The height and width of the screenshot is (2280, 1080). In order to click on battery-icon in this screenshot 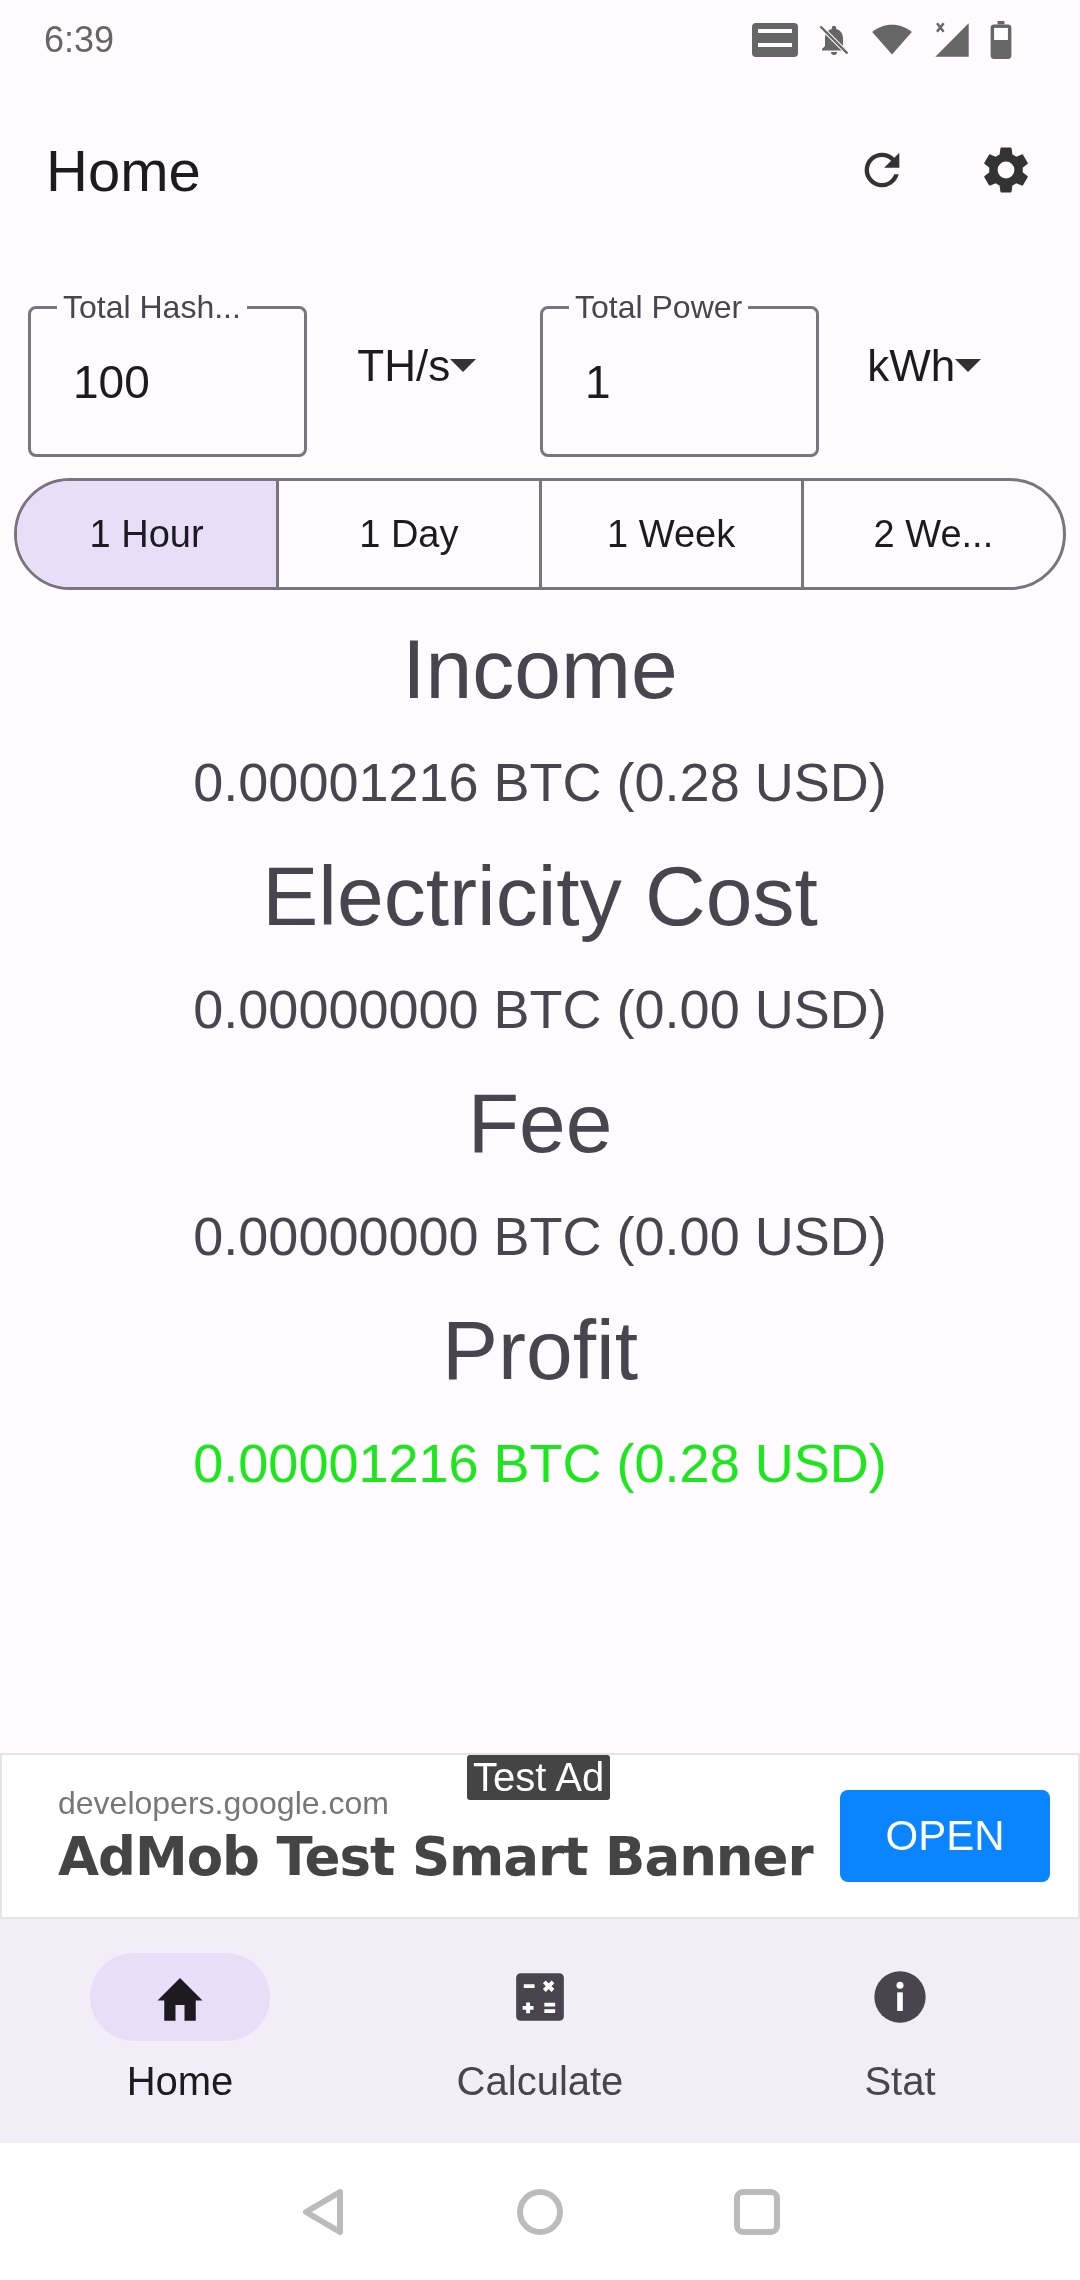, I will do `click(1001, 40)`.